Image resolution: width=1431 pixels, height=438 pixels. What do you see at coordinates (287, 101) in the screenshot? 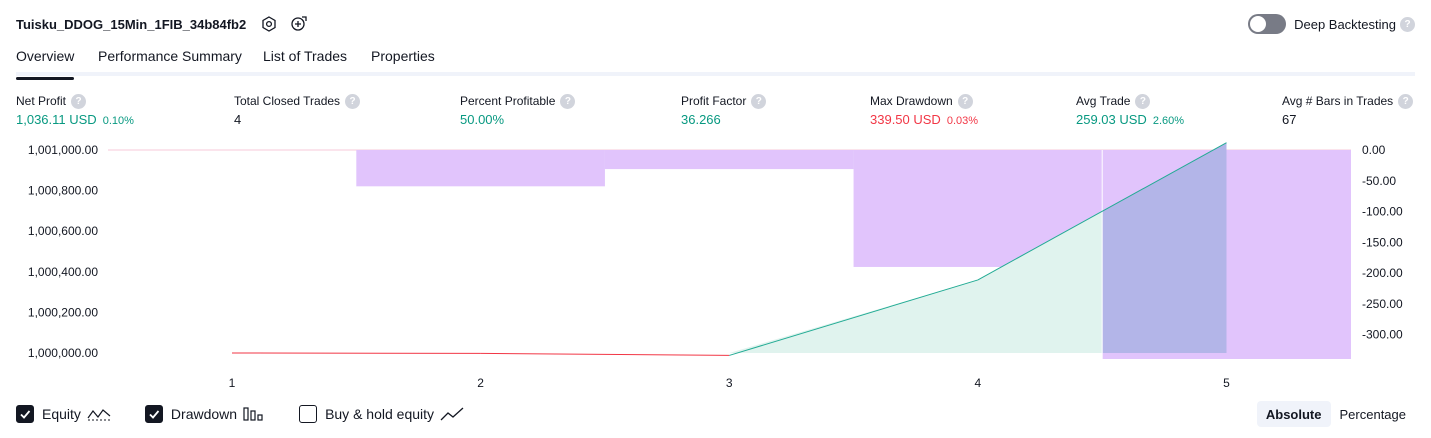
I see `metric-label: Total Closed Trades` at bounding box center [287, 101].